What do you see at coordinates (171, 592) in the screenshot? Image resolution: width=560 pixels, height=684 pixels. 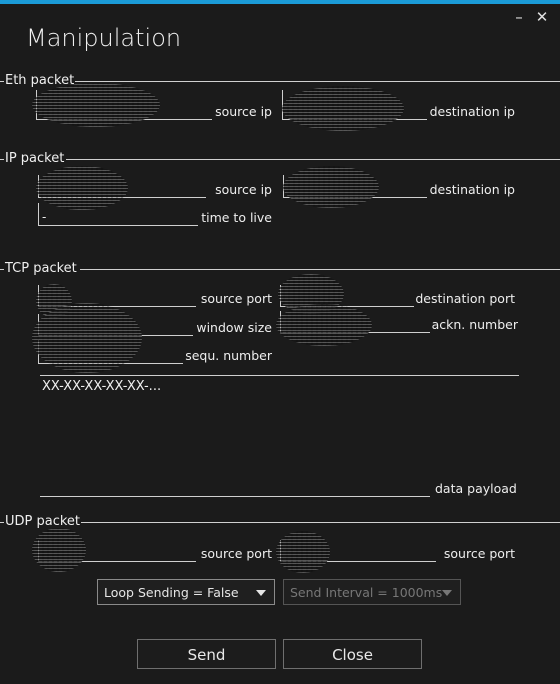 I see `loop-sending-value: Loop Sending = False` at bounding box center [171, 592].